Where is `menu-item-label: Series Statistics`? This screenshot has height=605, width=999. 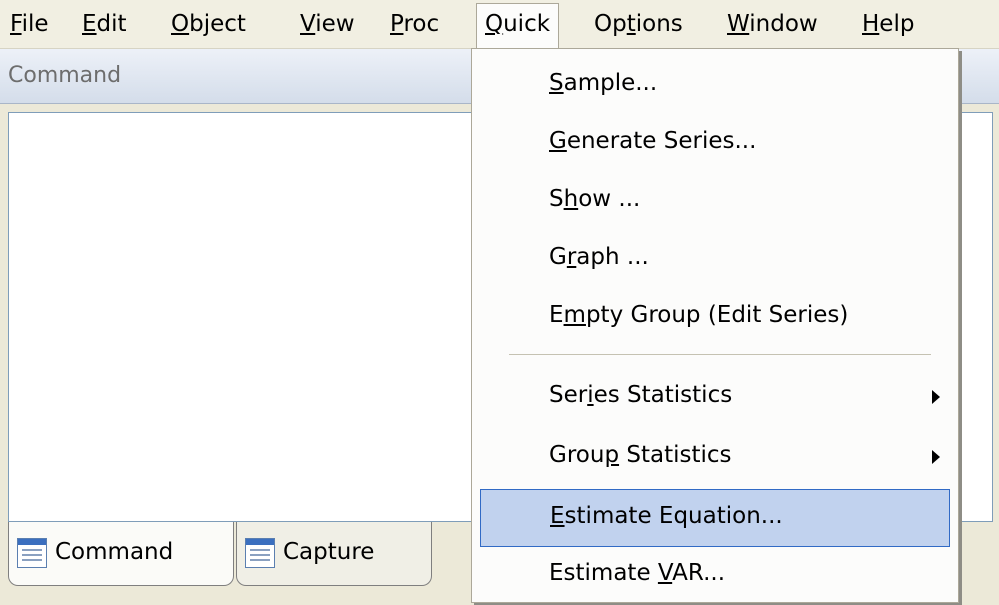 menu-item-label: Series Statistics is located at coordinates (641, 395).